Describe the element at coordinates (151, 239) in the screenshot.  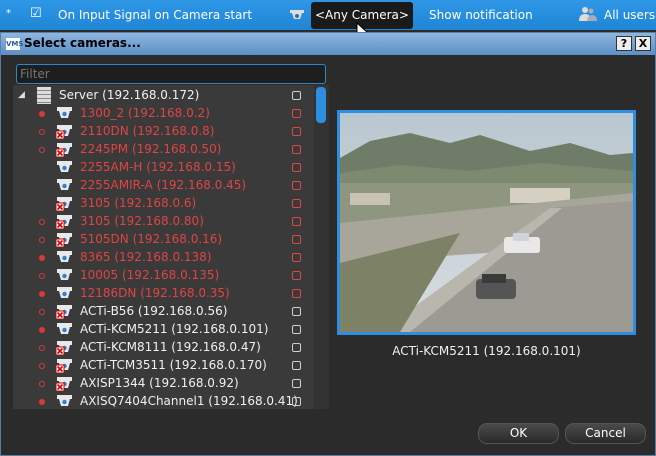
I see `camera-label: 5105DN (192.168.0.16)` at that location.